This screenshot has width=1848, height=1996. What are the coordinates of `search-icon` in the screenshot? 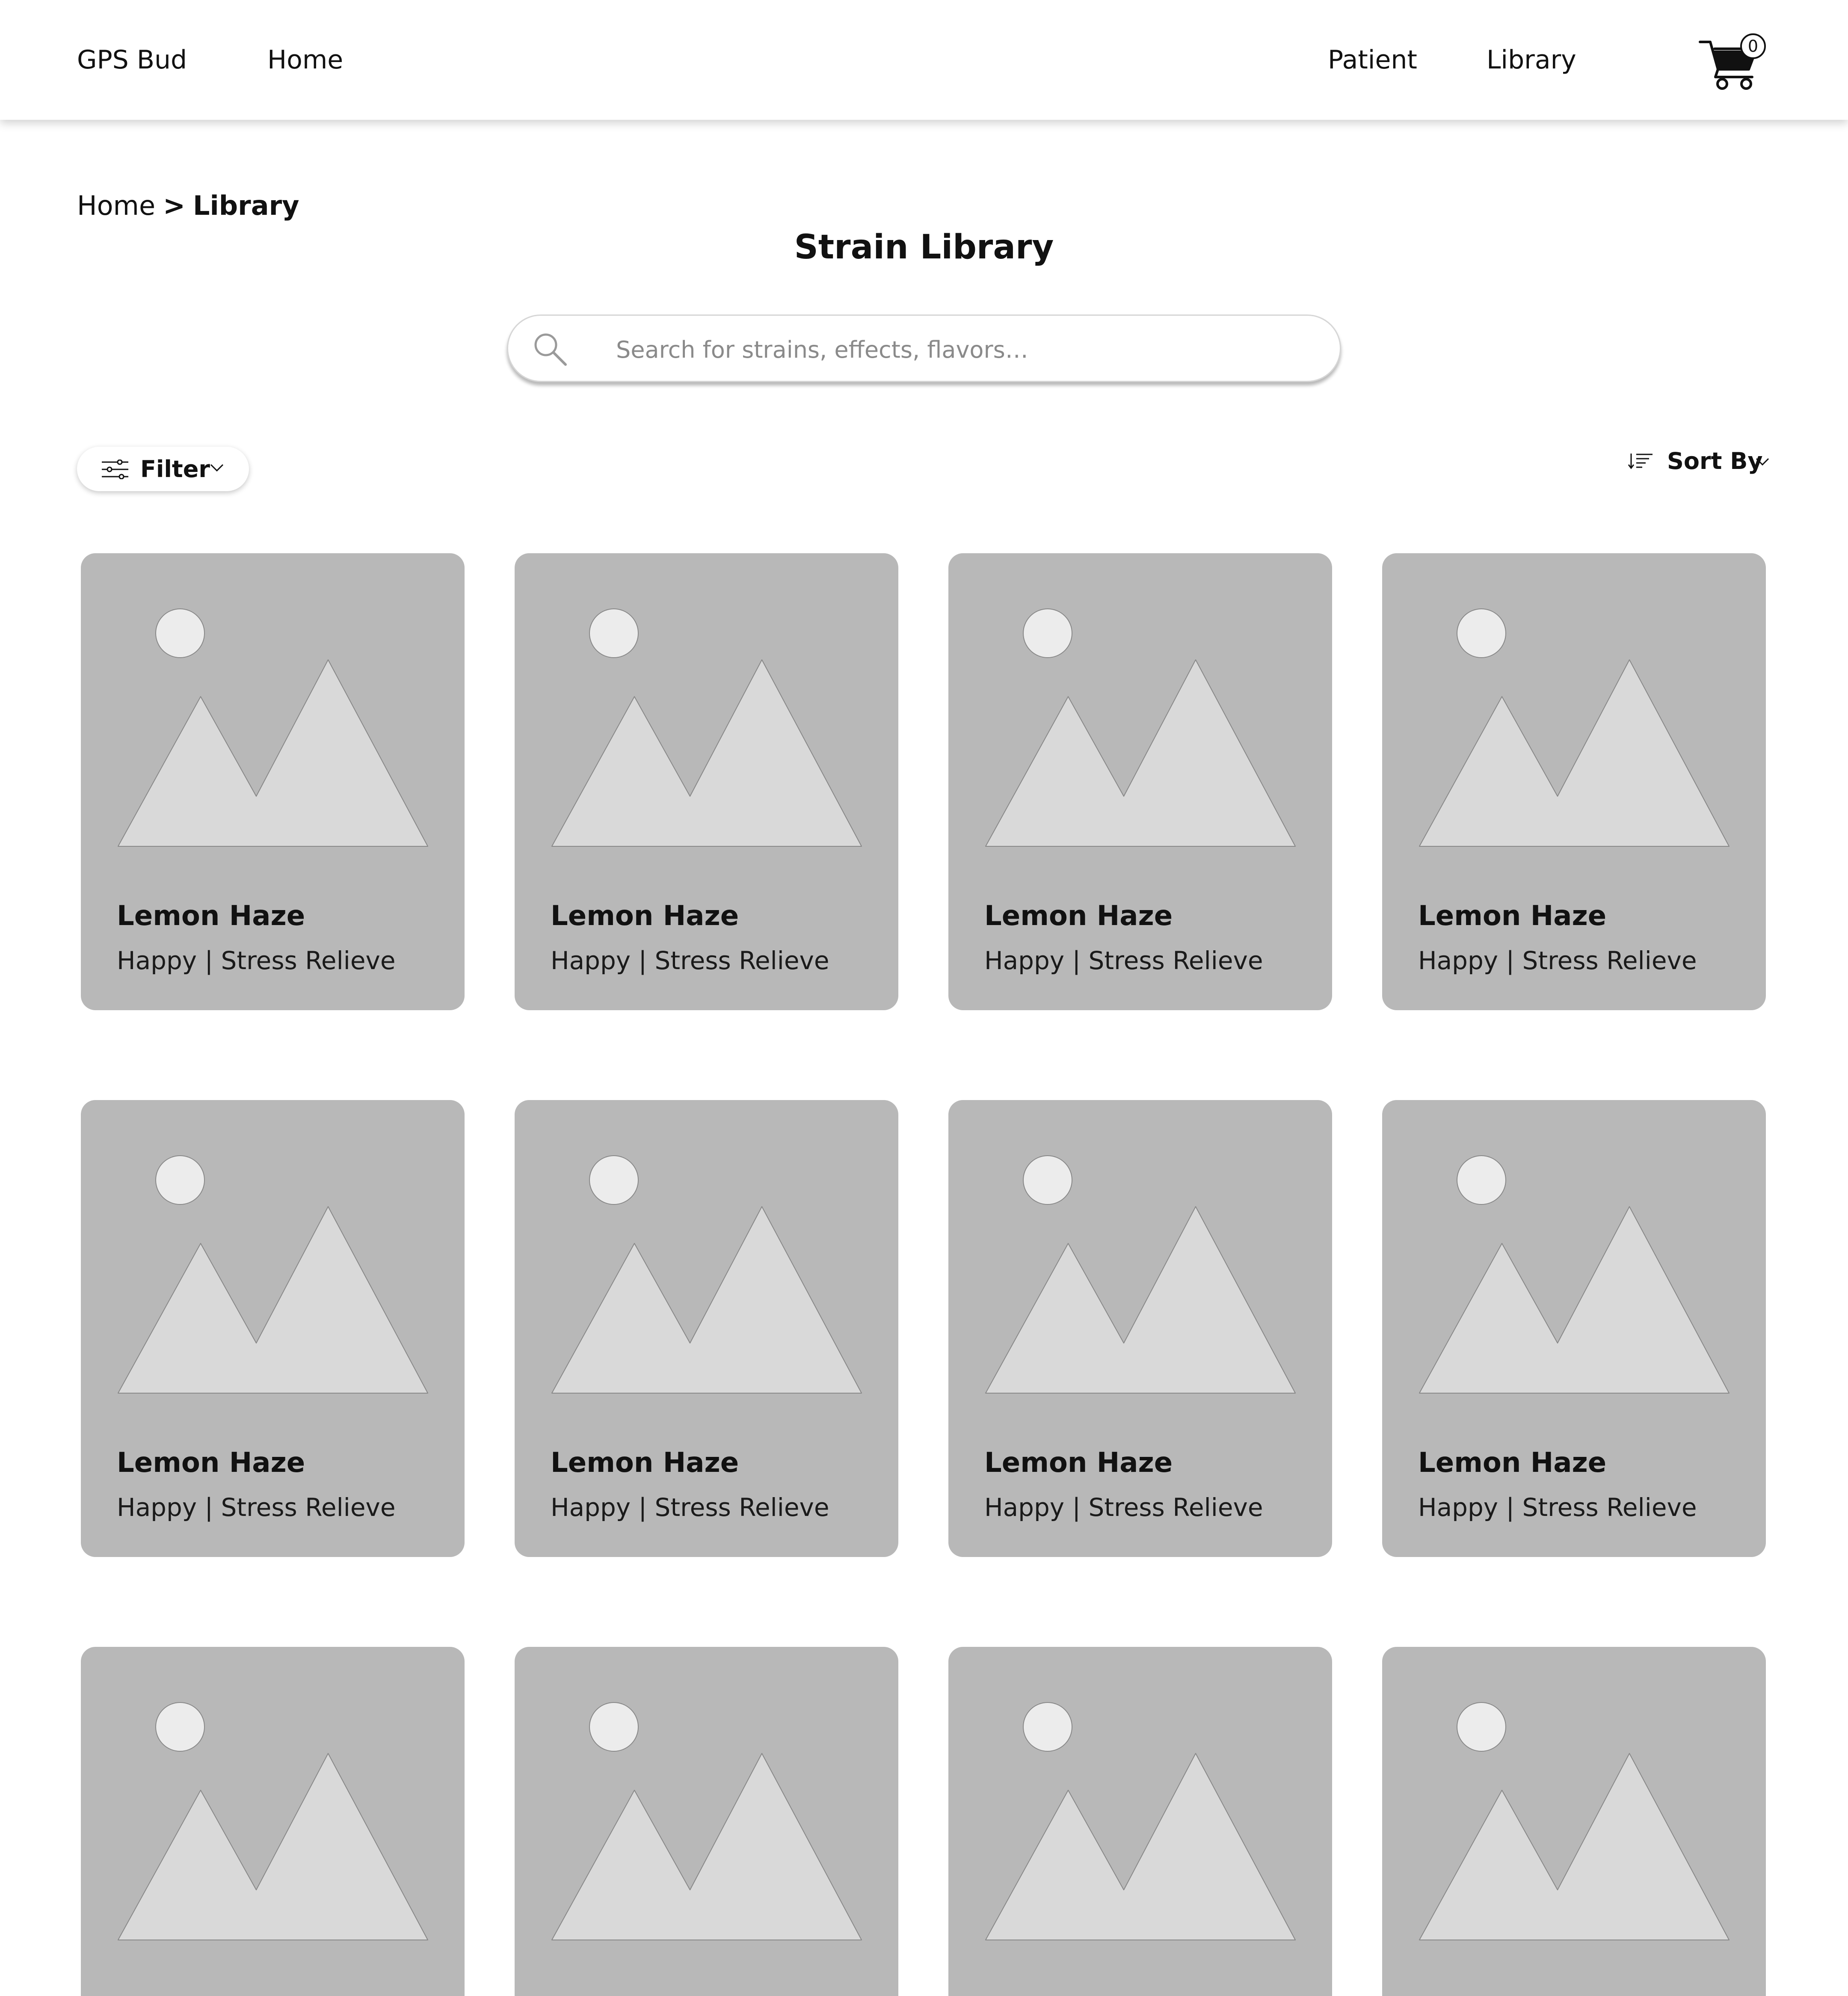 It's located at (550, 349).